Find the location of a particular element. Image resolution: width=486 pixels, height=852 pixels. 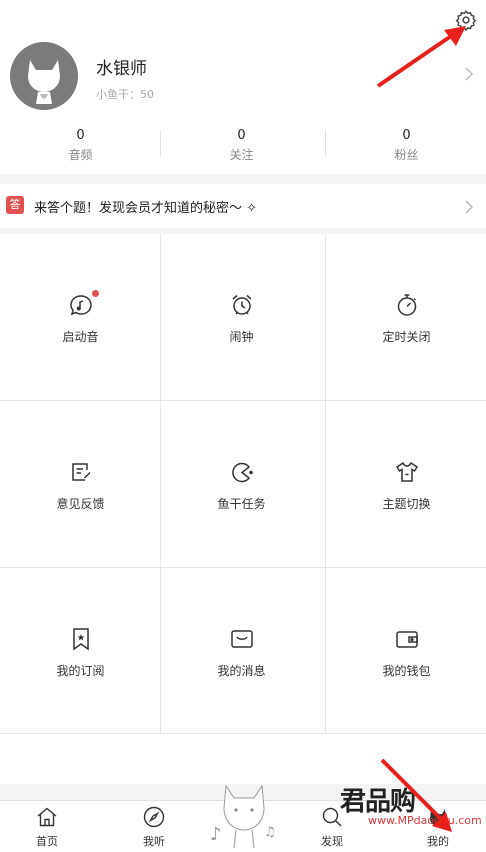

feedback-edit-icon is located at coordinates (81, 472).